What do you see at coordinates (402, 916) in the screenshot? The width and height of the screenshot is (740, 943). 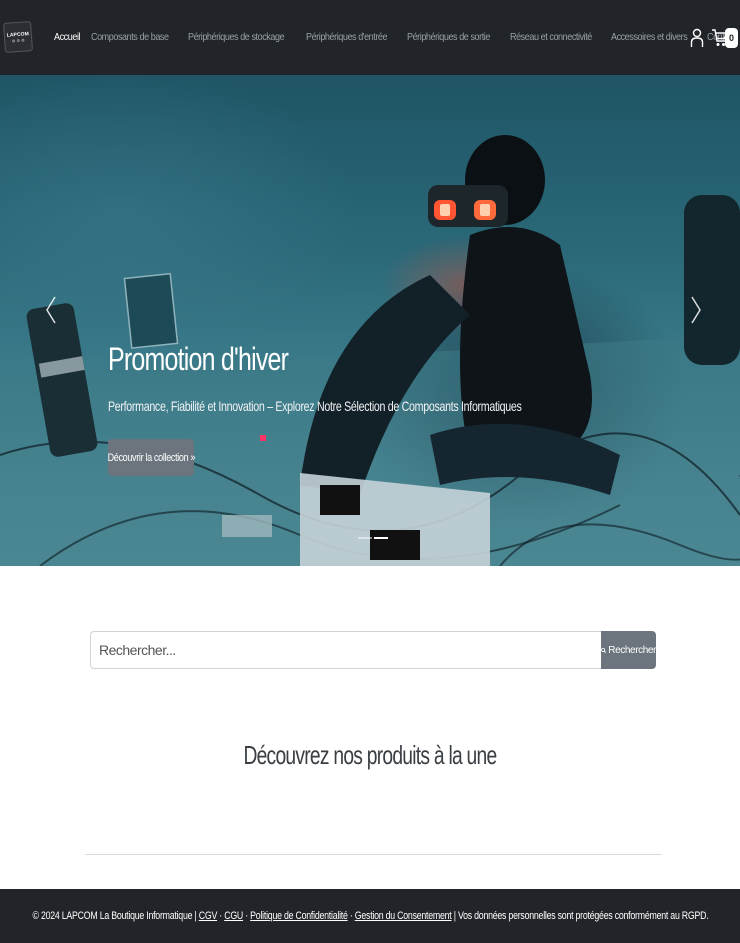 I see `footer-link-consent: Gestion du Consentement` at bounding box center [402, 916].